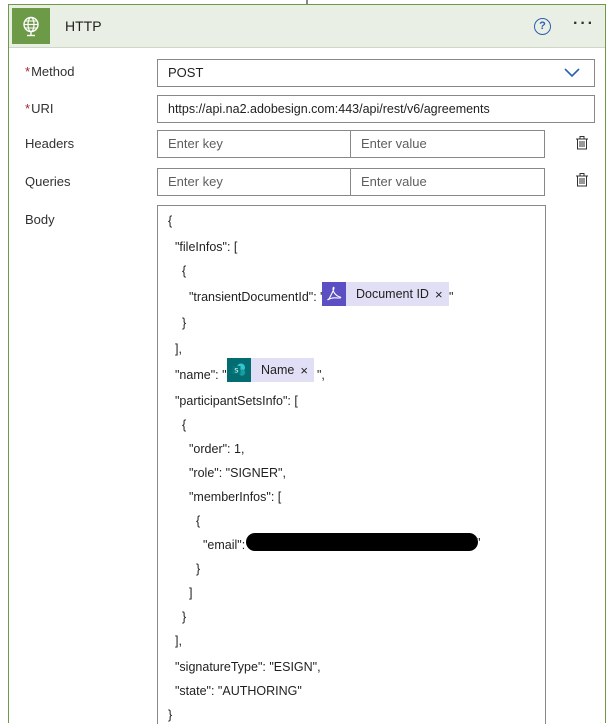 Image resolution: width=614 pixels, height=724 pixels. I want to click on queries-key-input: Enter key, so click(254, 182).